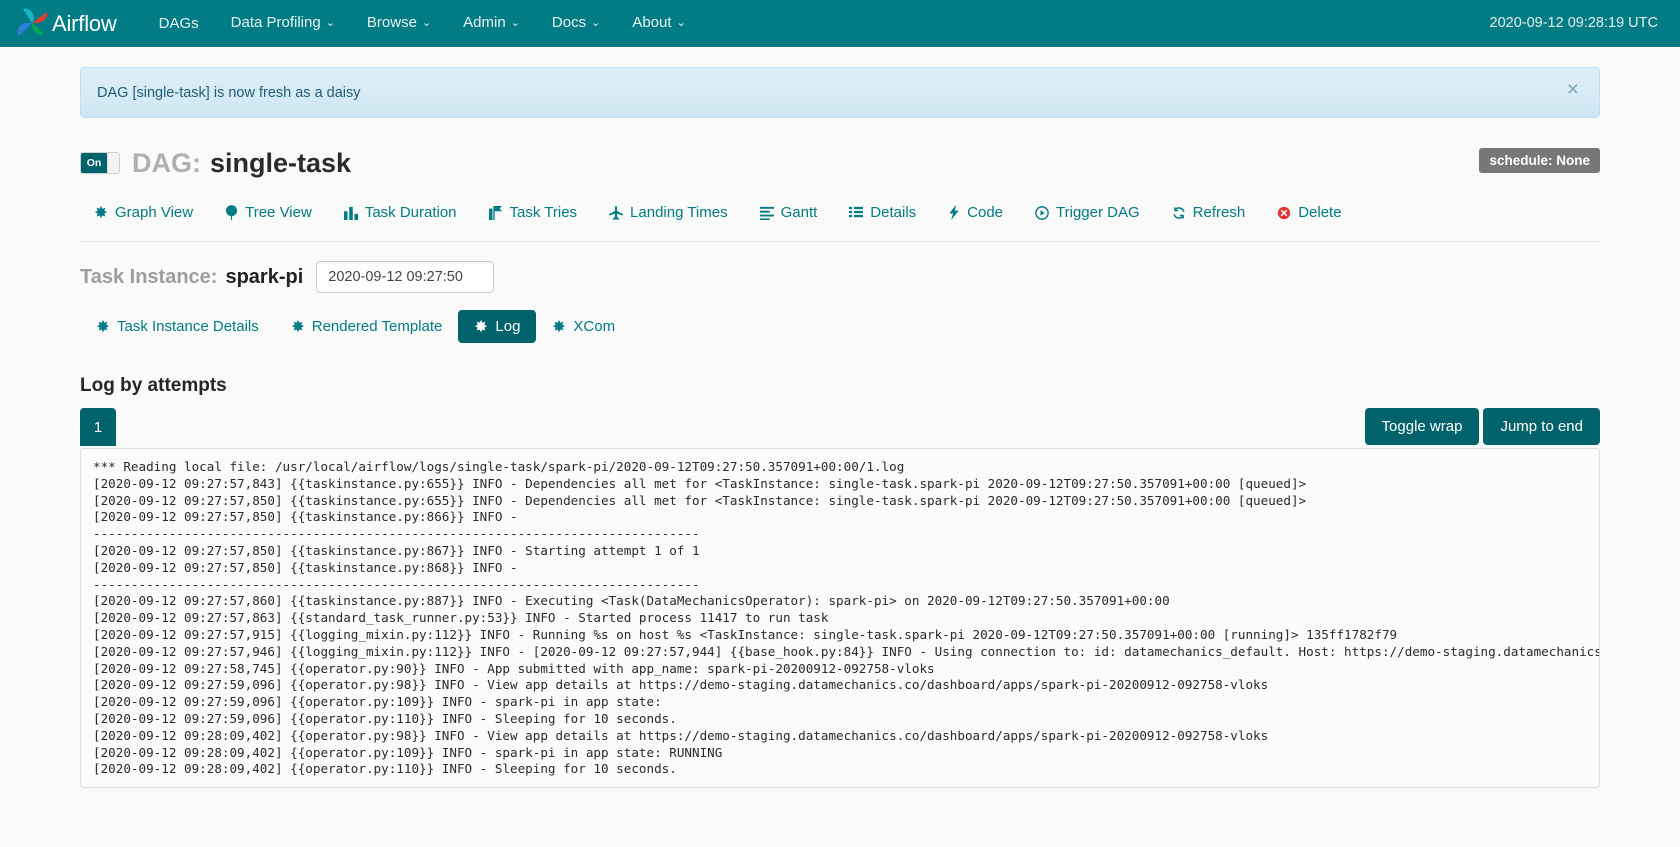  I want to click on bar-chart-icon, so click(350, 213).